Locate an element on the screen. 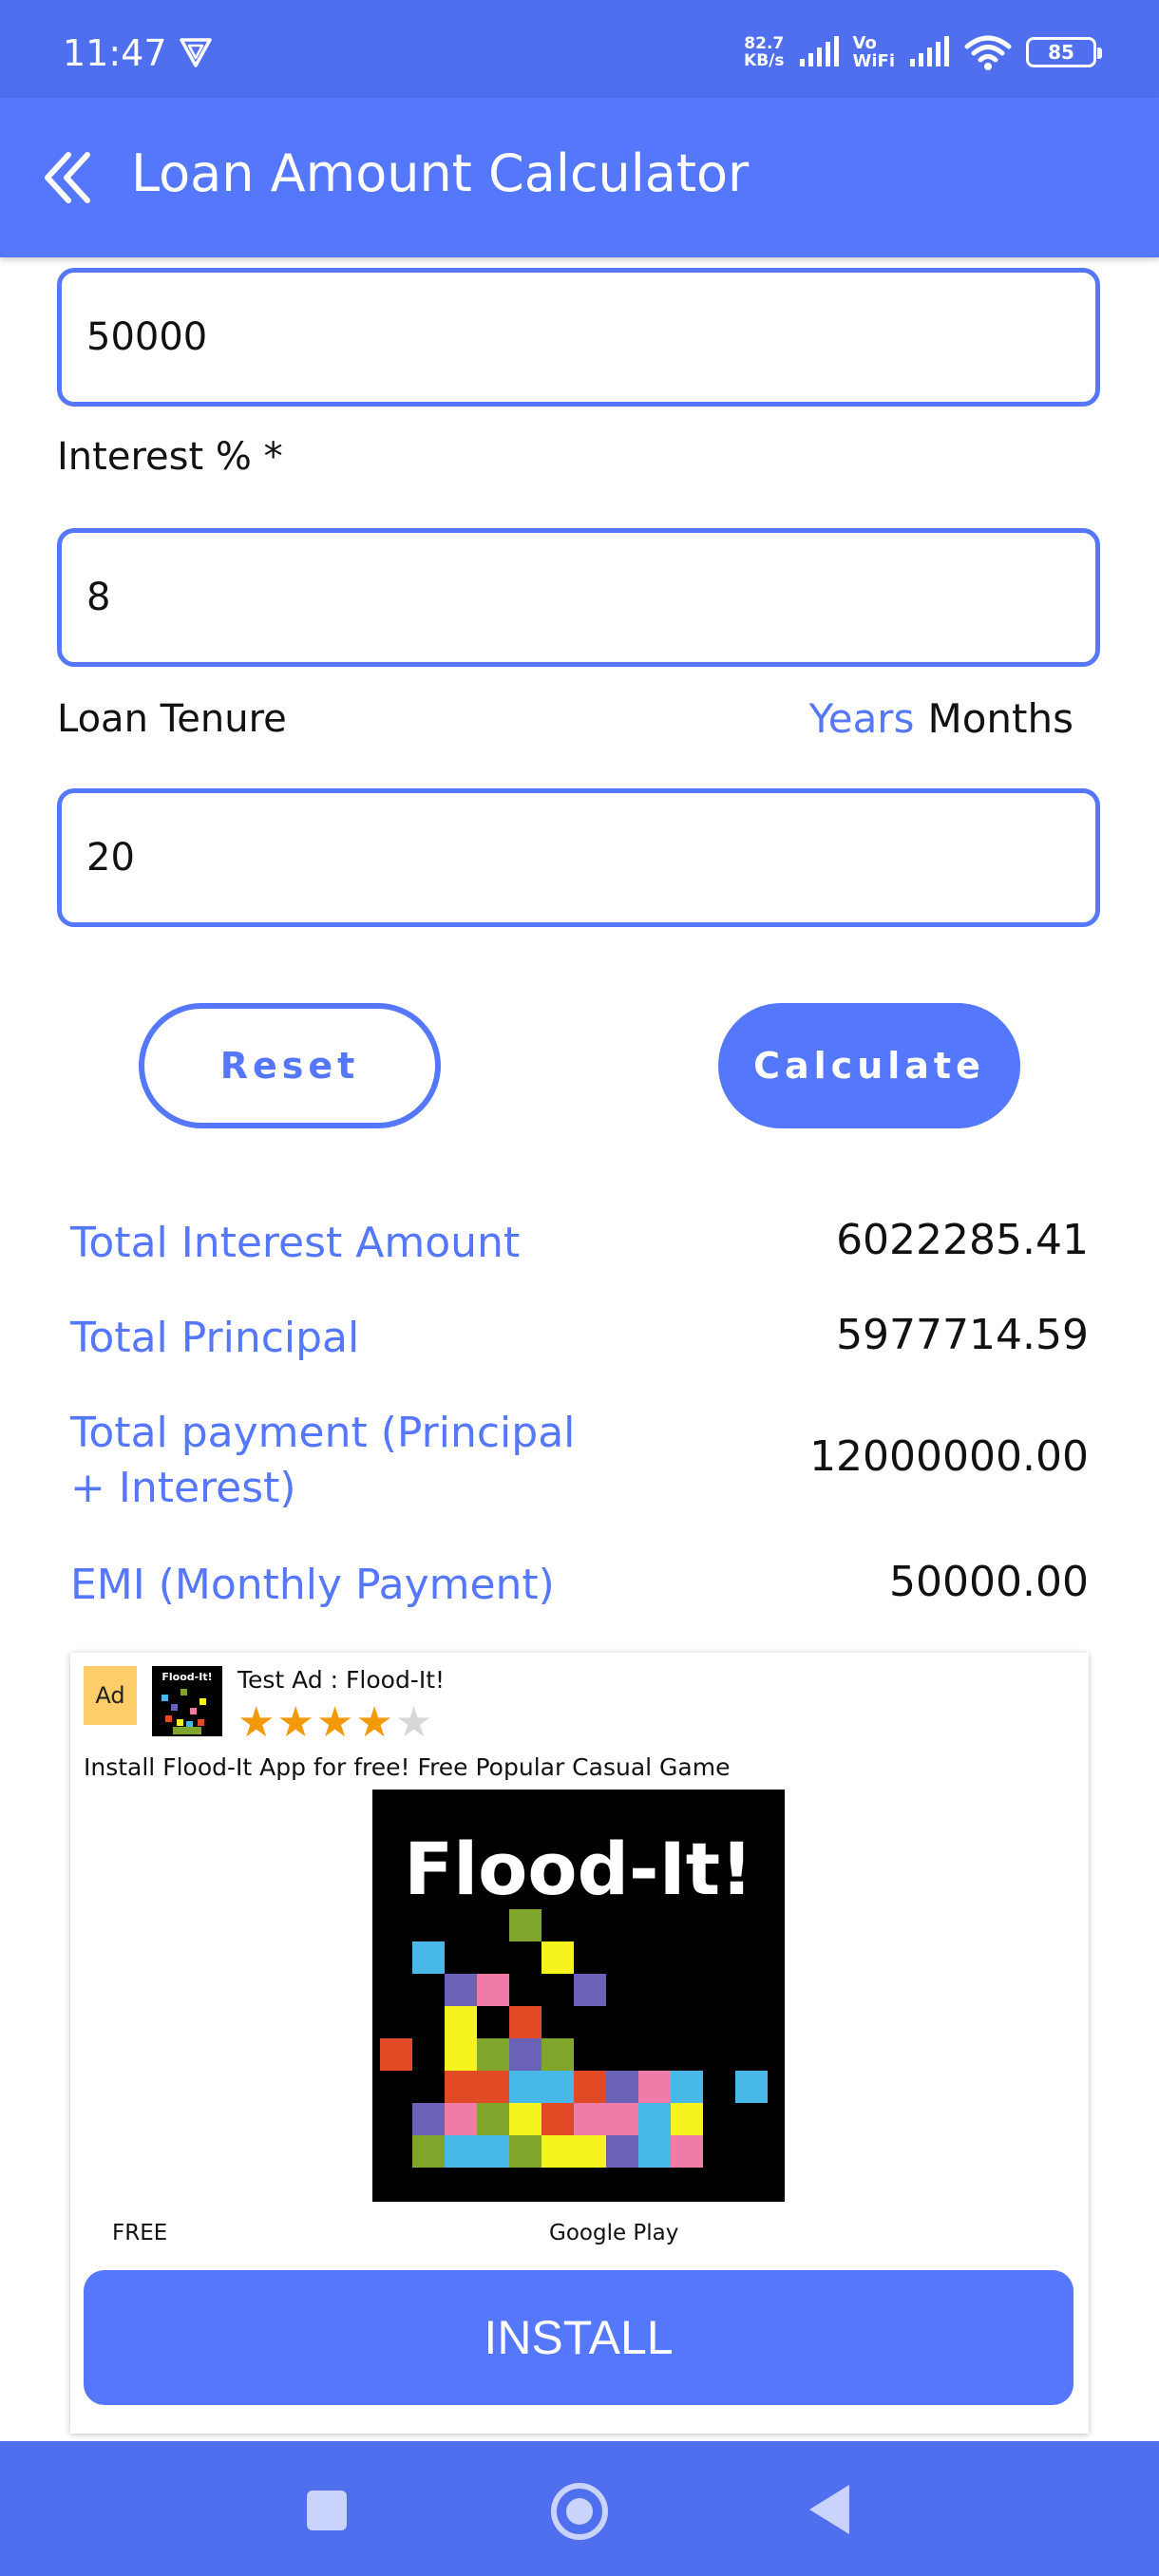  tenure-label: Loan Tenure is located at coordinates (172, 719).